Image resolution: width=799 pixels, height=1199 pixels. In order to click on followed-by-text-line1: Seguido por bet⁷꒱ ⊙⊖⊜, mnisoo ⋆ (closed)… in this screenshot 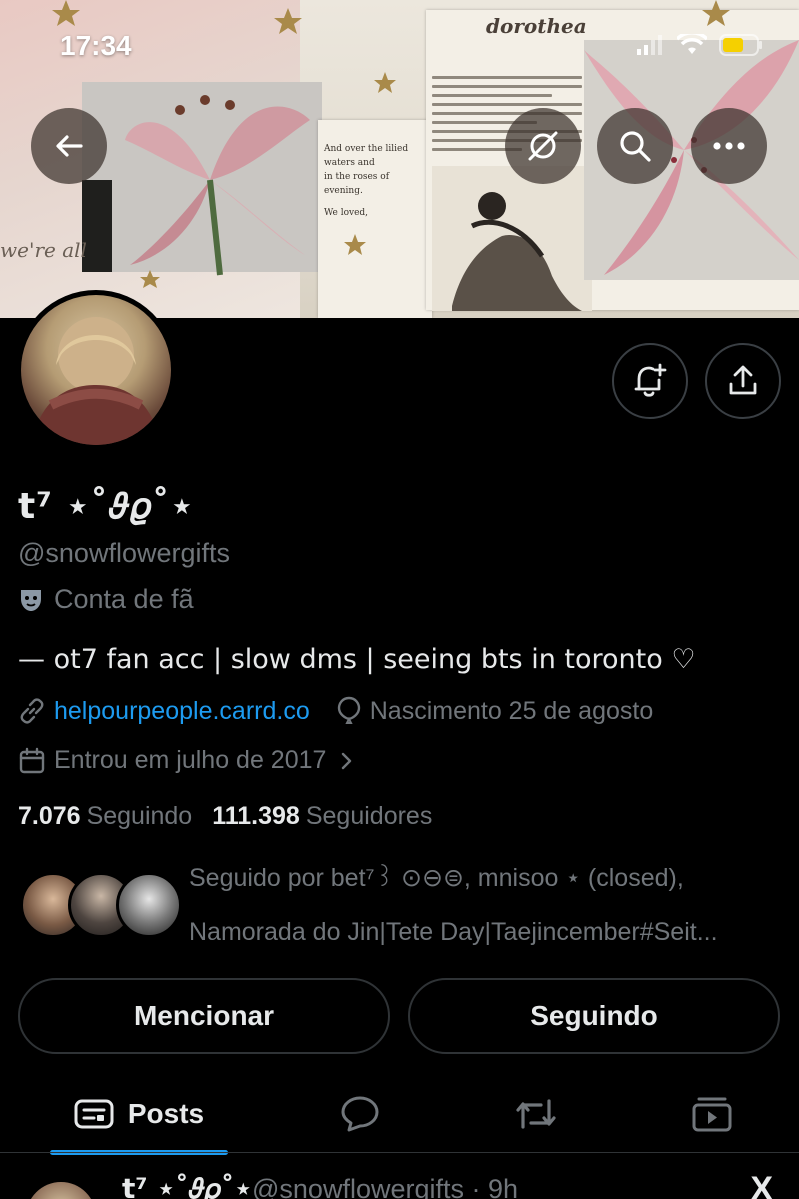, I will do `click(436, 878)`.